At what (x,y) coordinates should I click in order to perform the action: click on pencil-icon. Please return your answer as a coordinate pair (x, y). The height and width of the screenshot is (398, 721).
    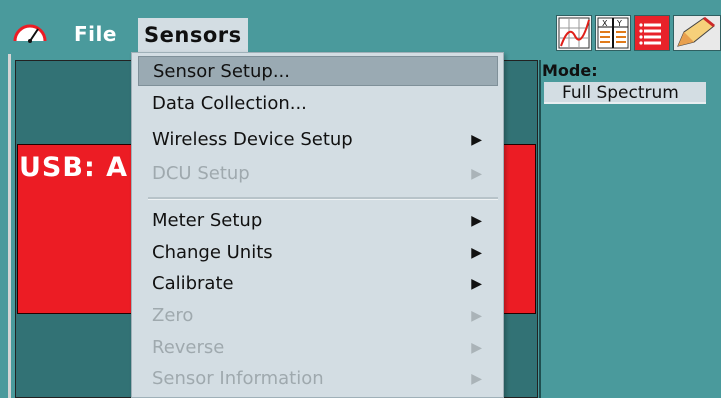
    Looking at the image, I should click on (696, 31).